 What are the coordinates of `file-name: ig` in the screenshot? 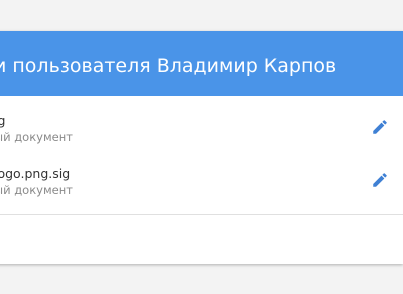 It's located at (3, 120).